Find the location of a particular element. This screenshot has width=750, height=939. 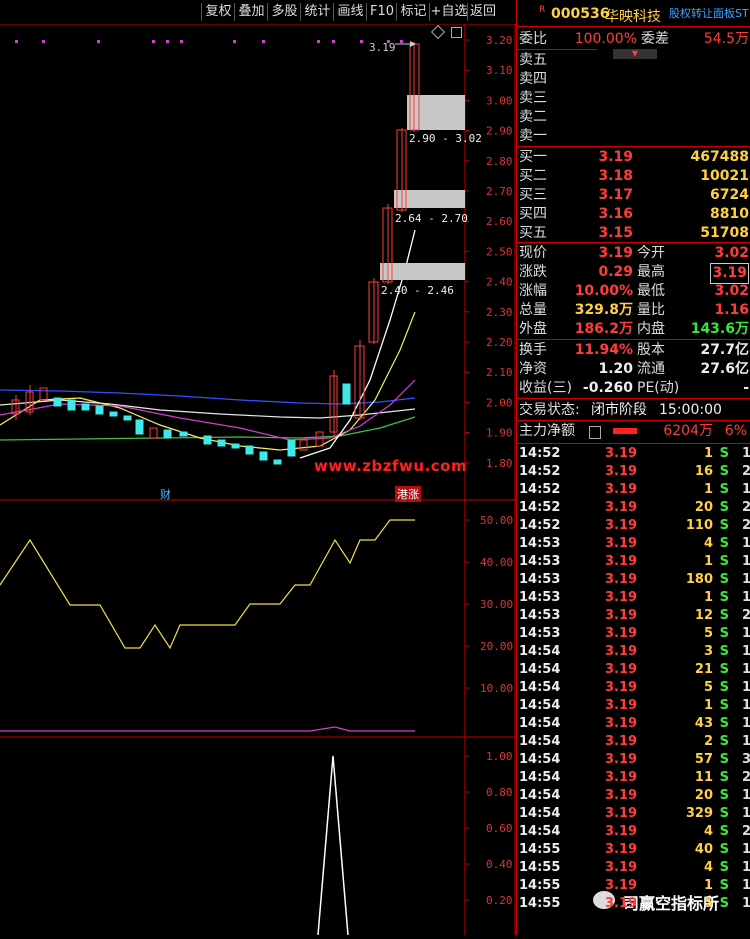

toolbar-button-1: 叠加 is located at coordinates (251, 12).